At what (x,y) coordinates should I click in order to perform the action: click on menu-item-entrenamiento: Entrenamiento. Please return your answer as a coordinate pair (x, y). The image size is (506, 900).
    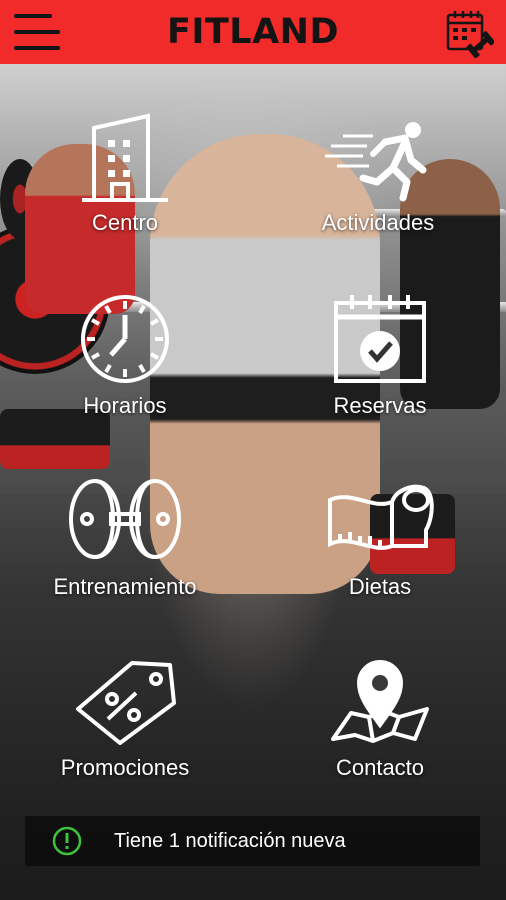
    Looking at the image, I should click on (125, 551).